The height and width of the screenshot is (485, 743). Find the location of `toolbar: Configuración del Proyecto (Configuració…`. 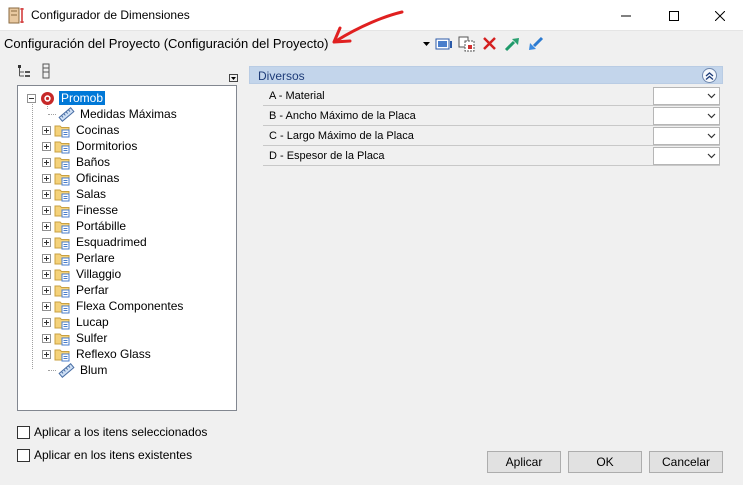

toolbar: Configuración del Proyecto (Configuració… is located at coordinates (371, 44).